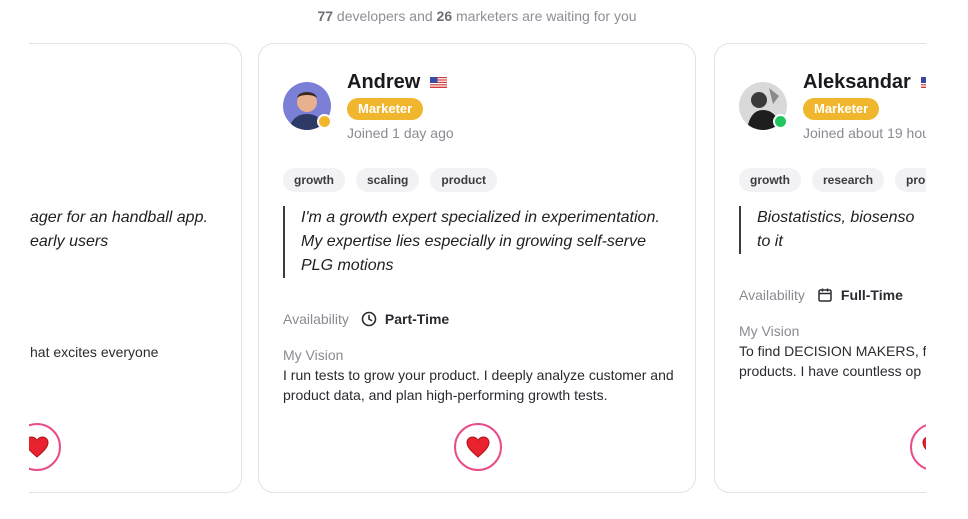  Describe the element at coordinates (369, 319) in the screenshot. I see `clock-icon` at that location.